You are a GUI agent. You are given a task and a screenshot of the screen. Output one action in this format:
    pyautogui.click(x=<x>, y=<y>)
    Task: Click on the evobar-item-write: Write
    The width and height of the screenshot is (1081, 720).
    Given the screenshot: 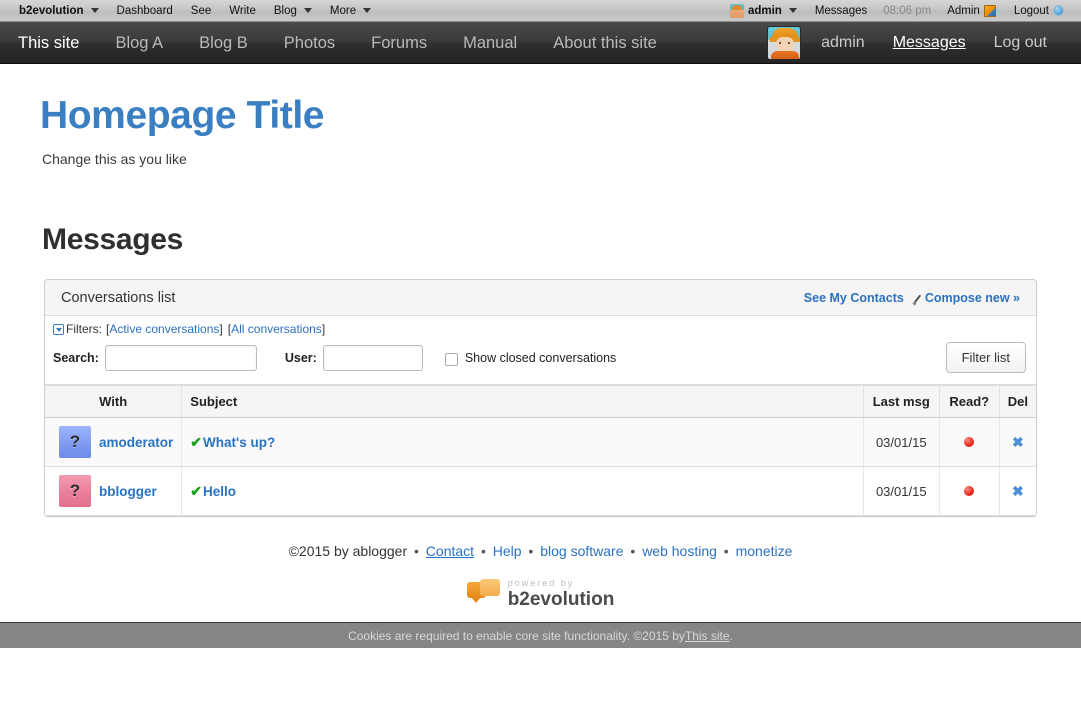 What is the action you would take?
    pyautogui.click(x=242, y=11)
    